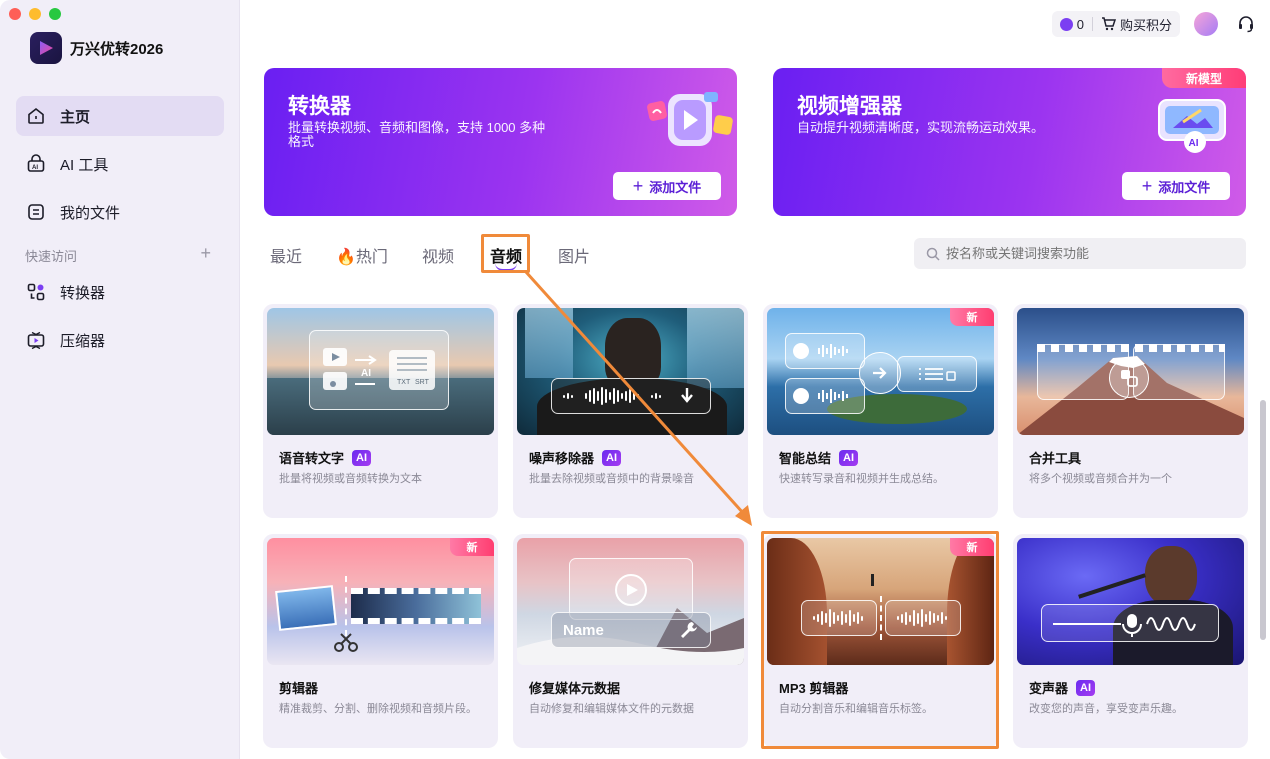 The height and width of the screenshot is (759, 1270). I want to click on window-controls, so click(35, 14).